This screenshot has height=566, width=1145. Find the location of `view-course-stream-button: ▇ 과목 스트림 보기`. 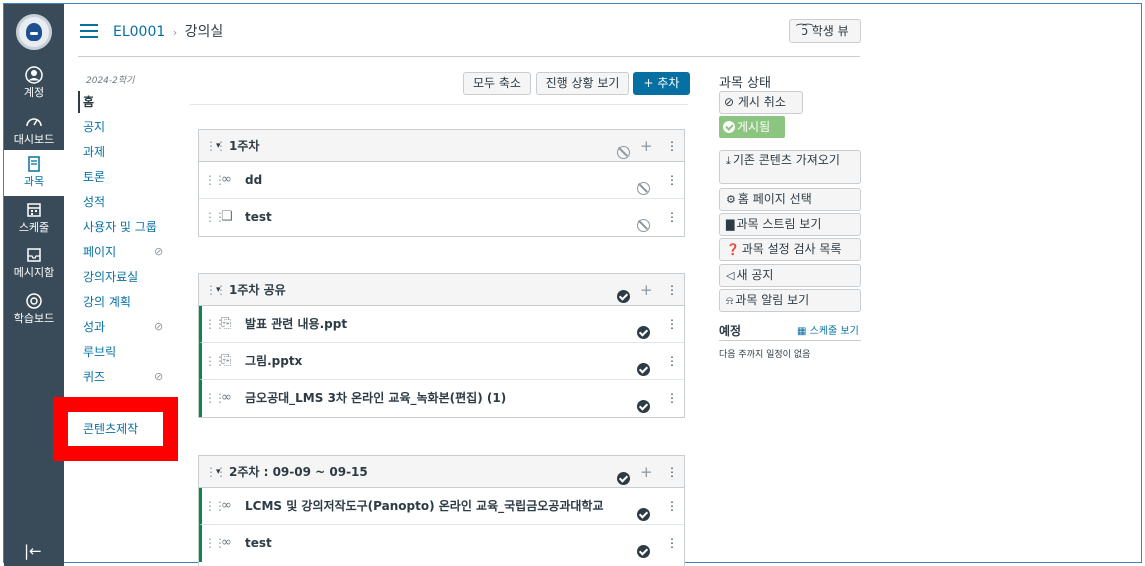

view-course-stream-button: ▇ 과목 스트림 보기 is located at coordinates (790, 224).